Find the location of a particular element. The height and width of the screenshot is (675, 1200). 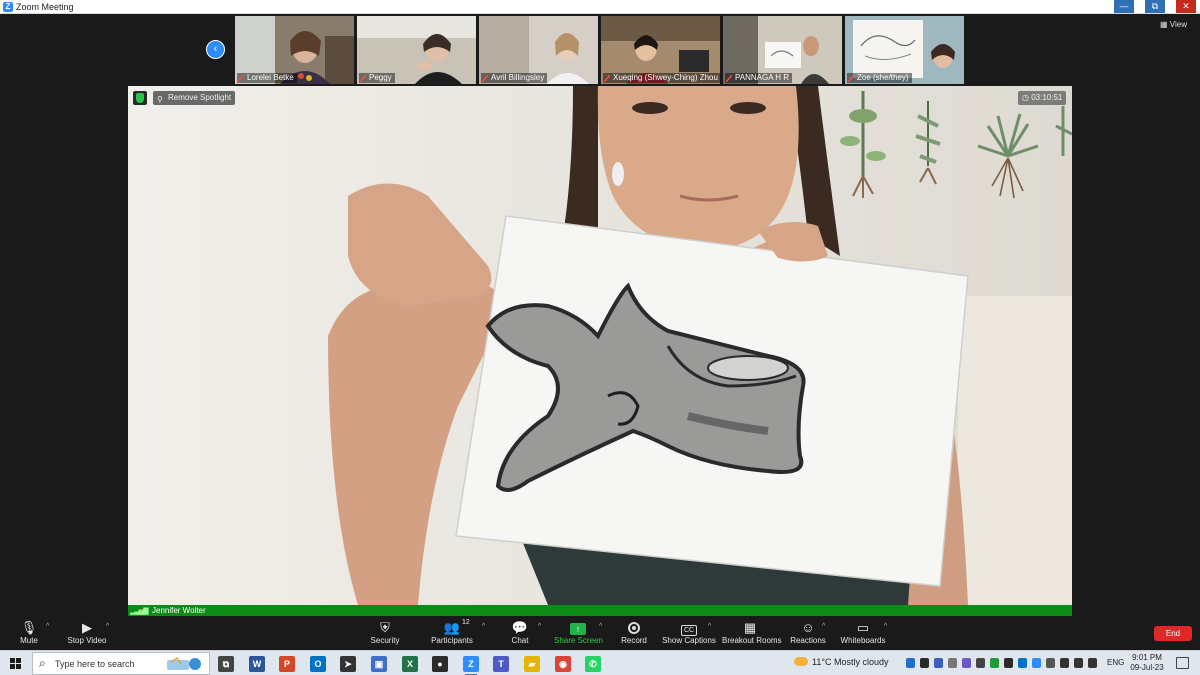

signal-strength-icon: ▂▃▅▇ is located at coordinates (139, 611).